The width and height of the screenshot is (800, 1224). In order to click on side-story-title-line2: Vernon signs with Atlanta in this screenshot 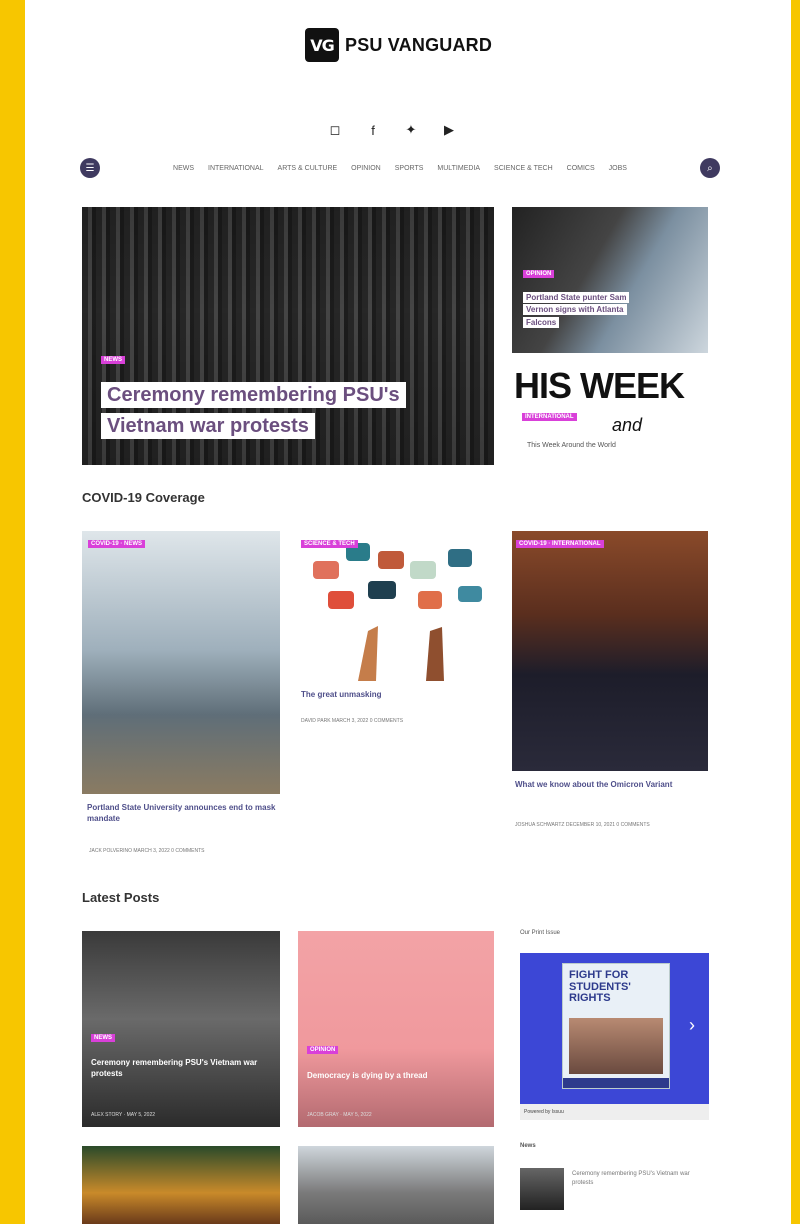, I will do `click(575, 310)`.